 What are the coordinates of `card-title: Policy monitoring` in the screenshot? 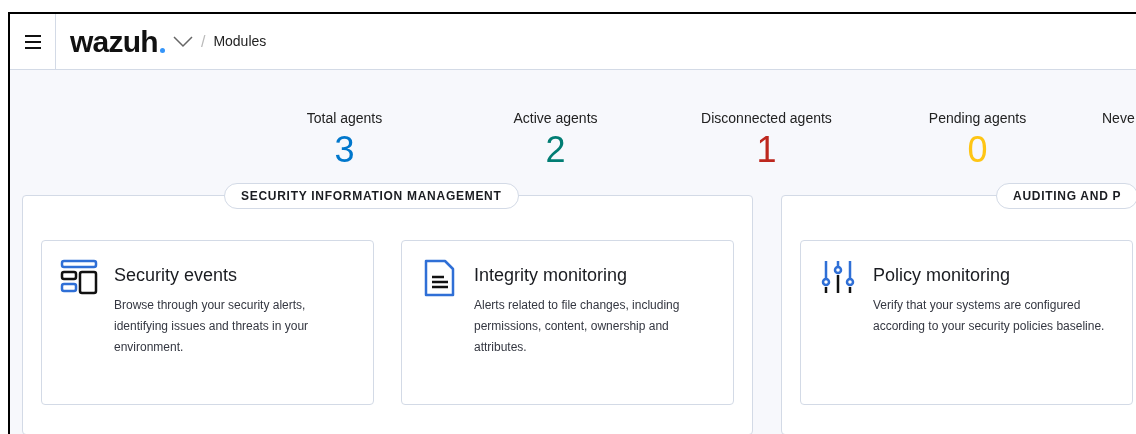 It's located at (942, 275).